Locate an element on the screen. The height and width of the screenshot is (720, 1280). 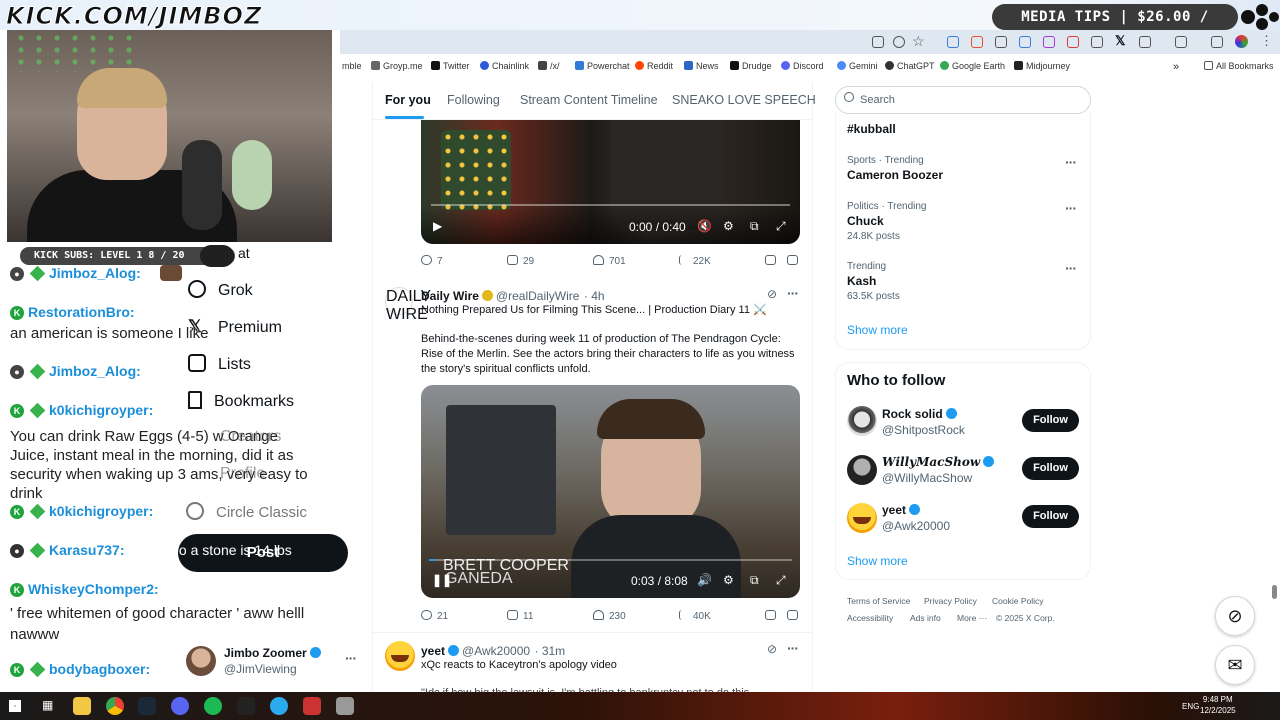
discord-icon is located at coordinates (180, 706).